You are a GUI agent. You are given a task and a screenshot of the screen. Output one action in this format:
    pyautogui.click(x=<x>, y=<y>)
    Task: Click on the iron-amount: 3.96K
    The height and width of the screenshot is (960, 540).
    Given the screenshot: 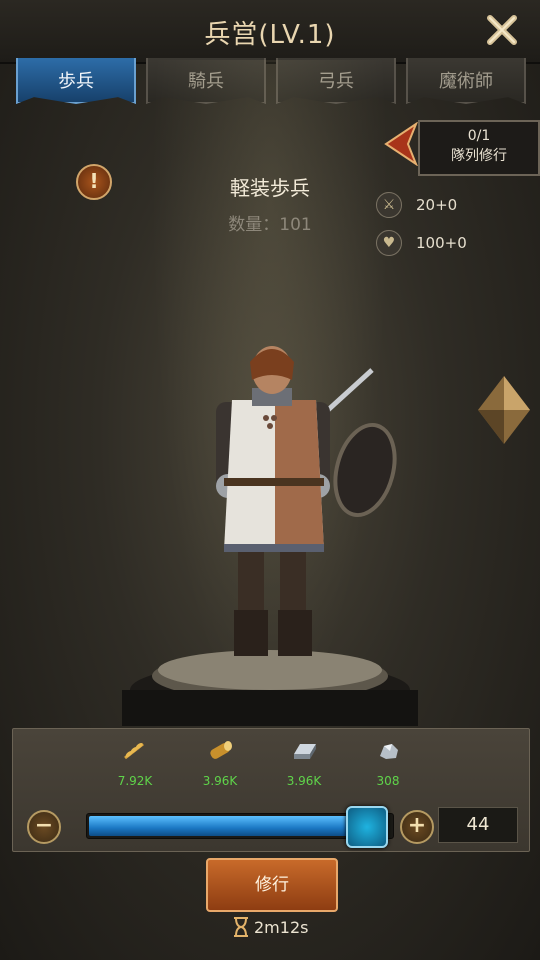 What is the action you would take?
    pyautogui.click(x=304, y=781)
    